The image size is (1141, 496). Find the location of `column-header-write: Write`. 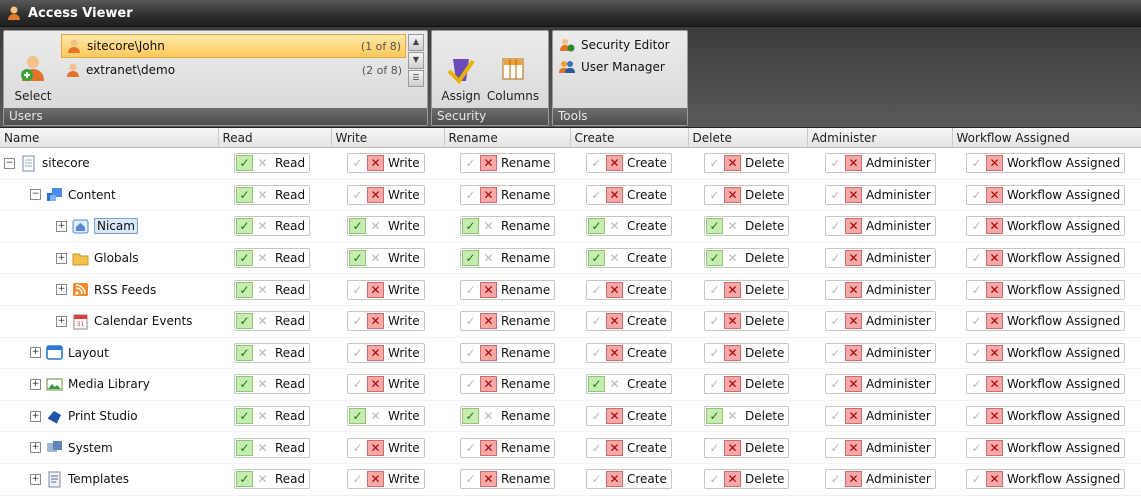

column-header-write: Write is located at coordinates (388, 138).